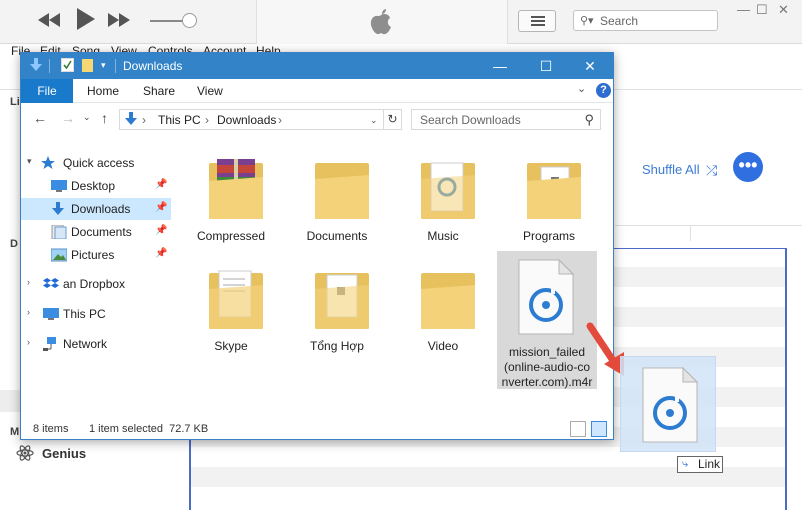 The image size is (802, 510). What do you see at coordinates (51, 284) in the screenshot?
I see `dropbox-icon` at bounding box center [51, 284].